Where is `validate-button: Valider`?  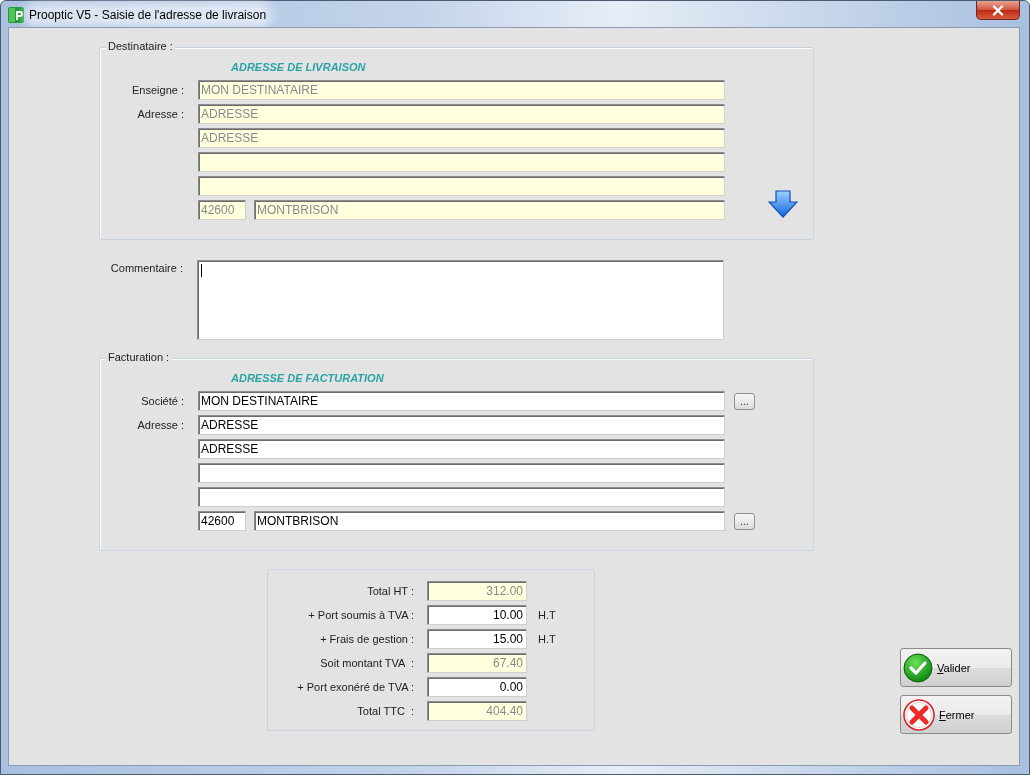 validate-button: Valider is located at coordinates (956, 667).